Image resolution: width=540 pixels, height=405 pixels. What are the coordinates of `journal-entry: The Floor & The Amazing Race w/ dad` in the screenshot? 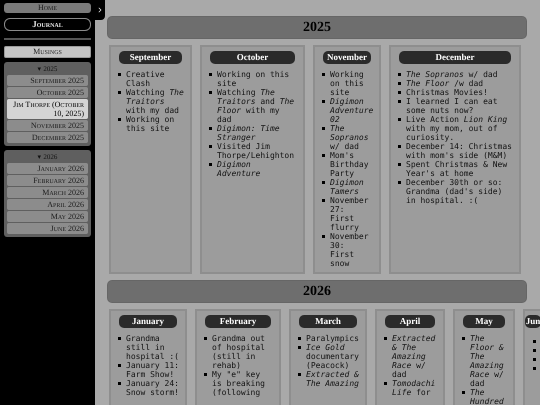 It's located at (487, 361).